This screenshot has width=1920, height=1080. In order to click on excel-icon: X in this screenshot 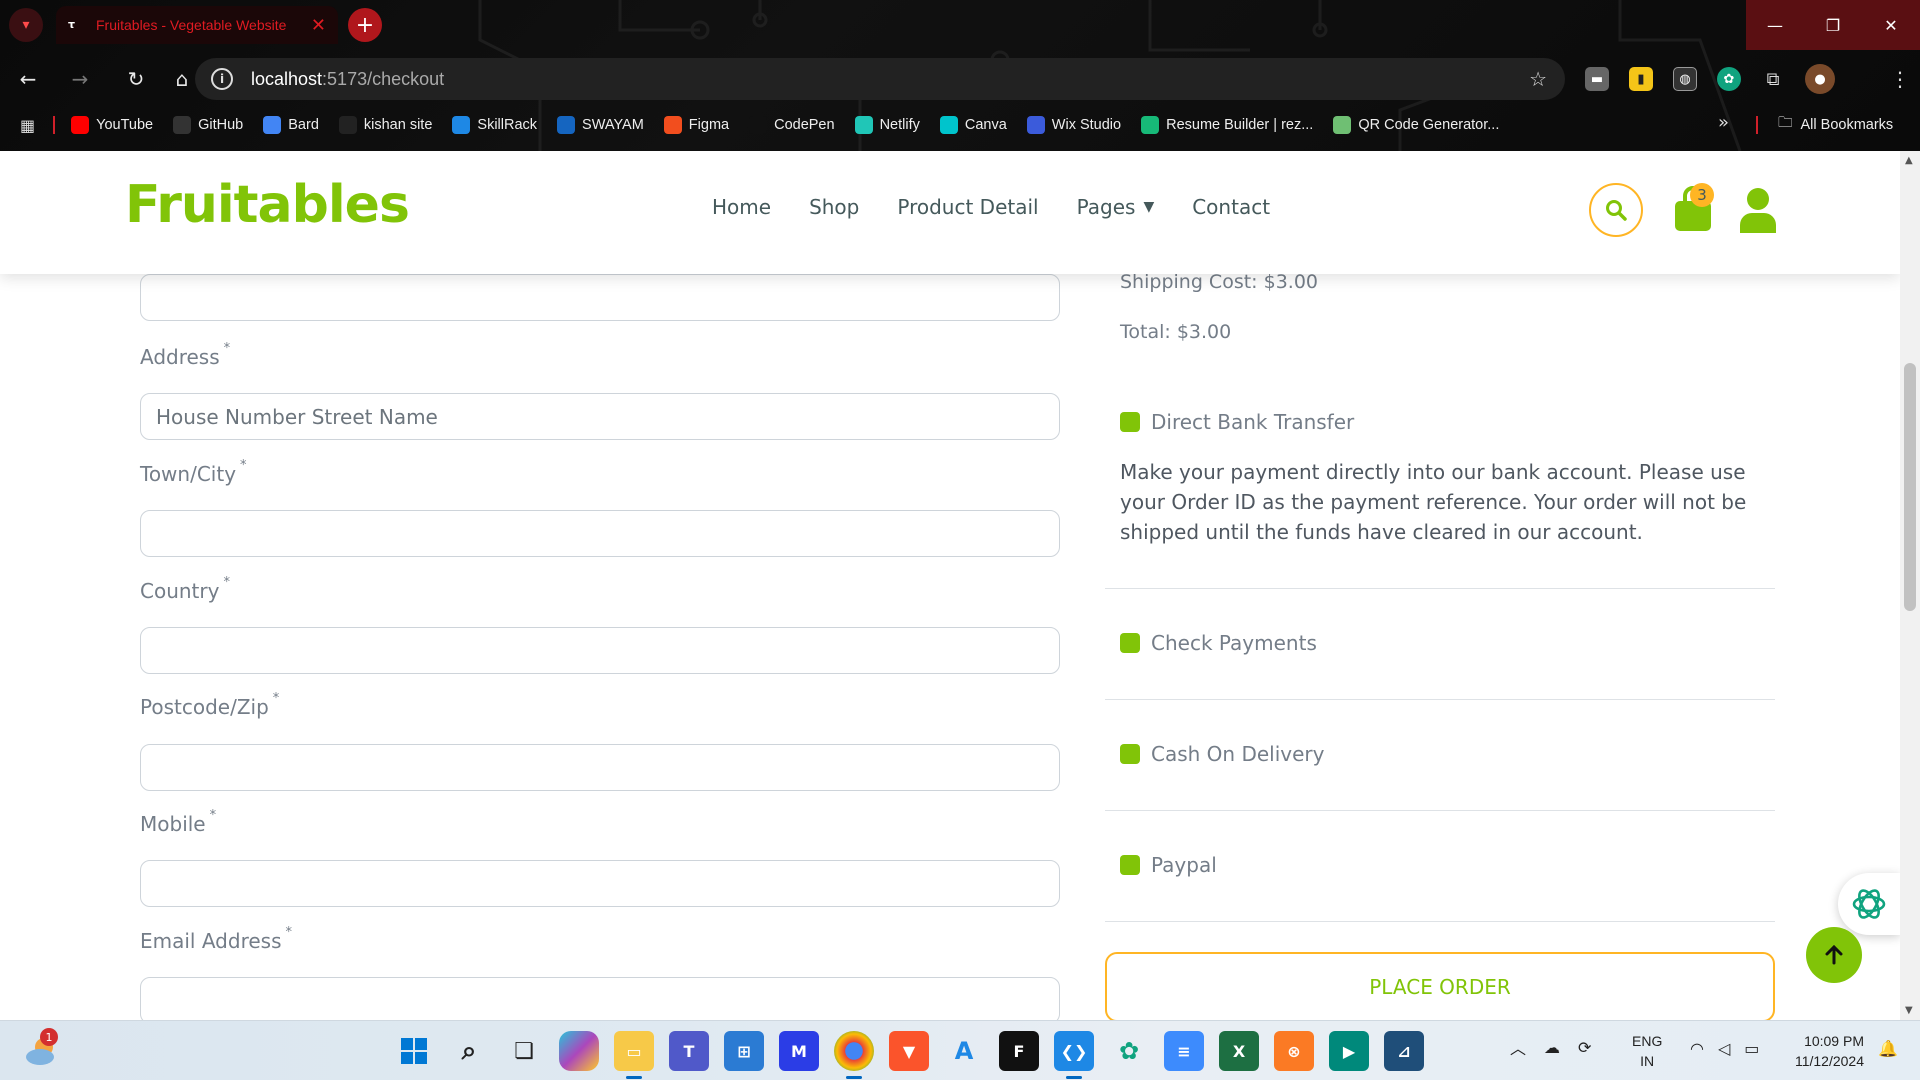, I will do `click(1239, 1051)`.